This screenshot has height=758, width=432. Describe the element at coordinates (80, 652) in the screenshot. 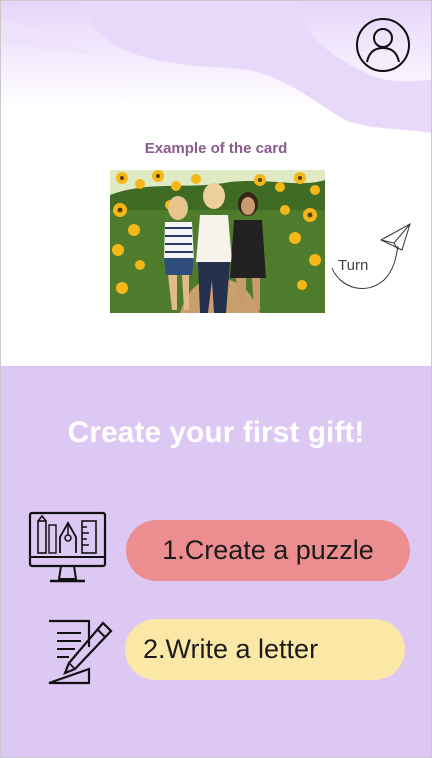

I see `write-letter-icon` at that location.